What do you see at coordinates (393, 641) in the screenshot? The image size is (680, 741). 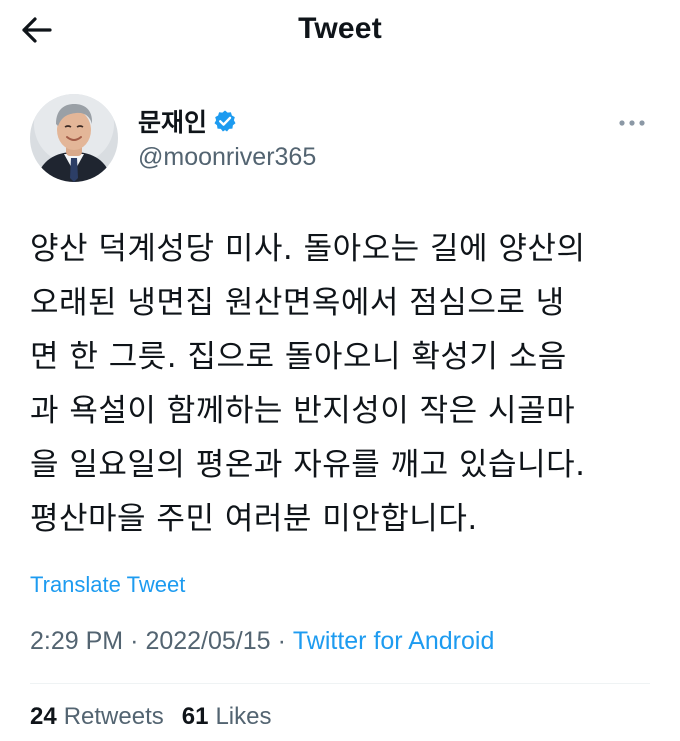 I see `tweet-source-link: Twitter for Android` at bounding box center [393, 641].